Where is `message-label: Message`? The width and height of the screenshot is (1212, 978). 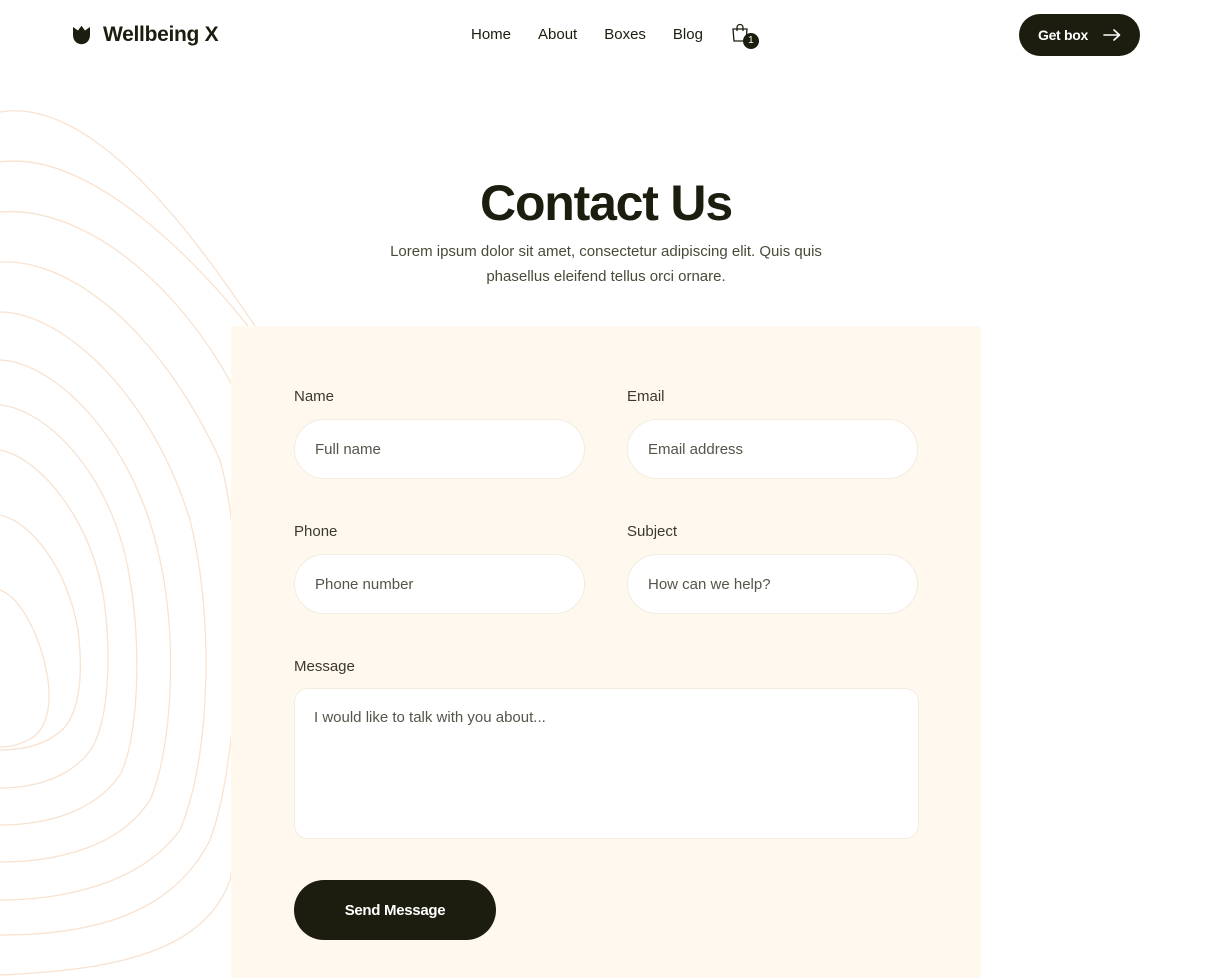 message-label: Message is located at coordinates (324, 666).